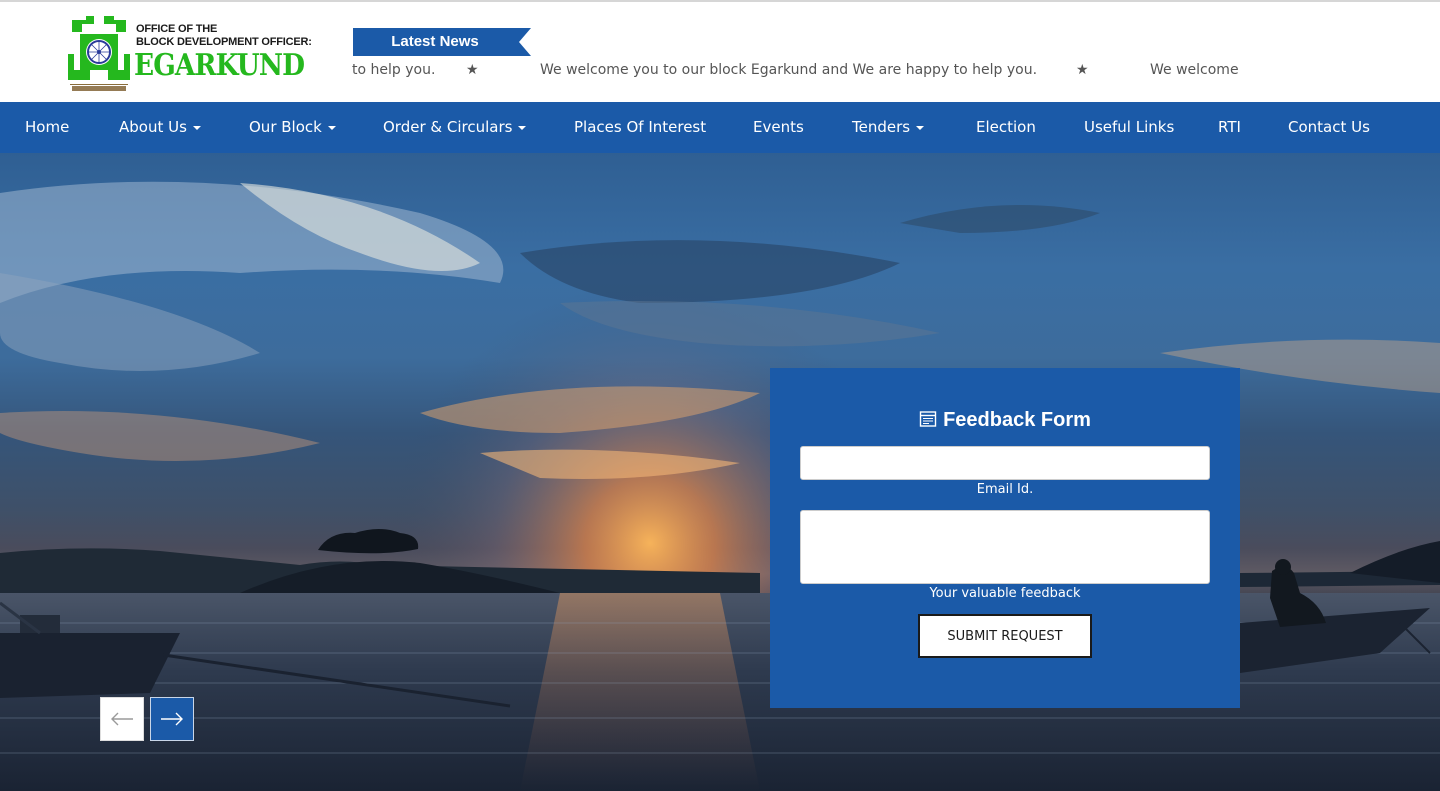 The height and width of the screenshot is (791, 1440). I want to click on nav-election: Election, so click(1006, 127).